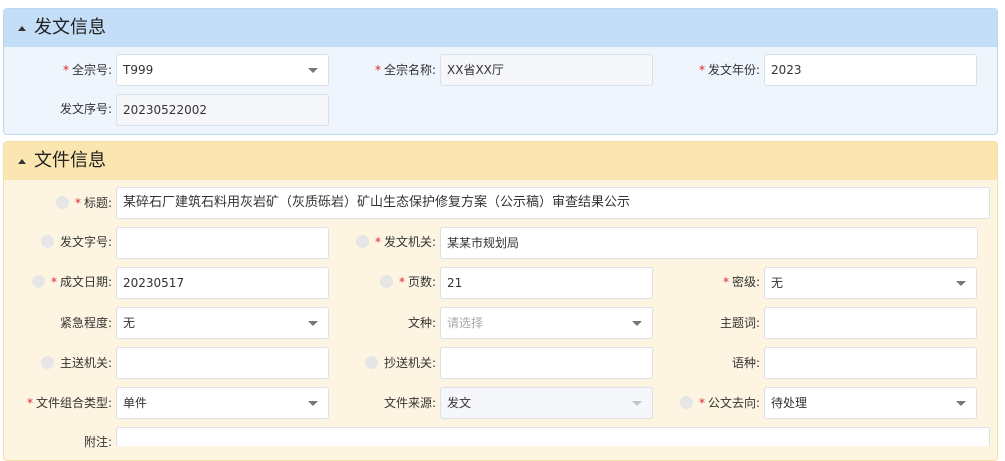 The width and height of the screenshot is (1005, 461). What do you see at coordinates (546, 70) in the screenshot?
I see `fonds-name-field: XX省XX厅` at bounding box center [546, 70].